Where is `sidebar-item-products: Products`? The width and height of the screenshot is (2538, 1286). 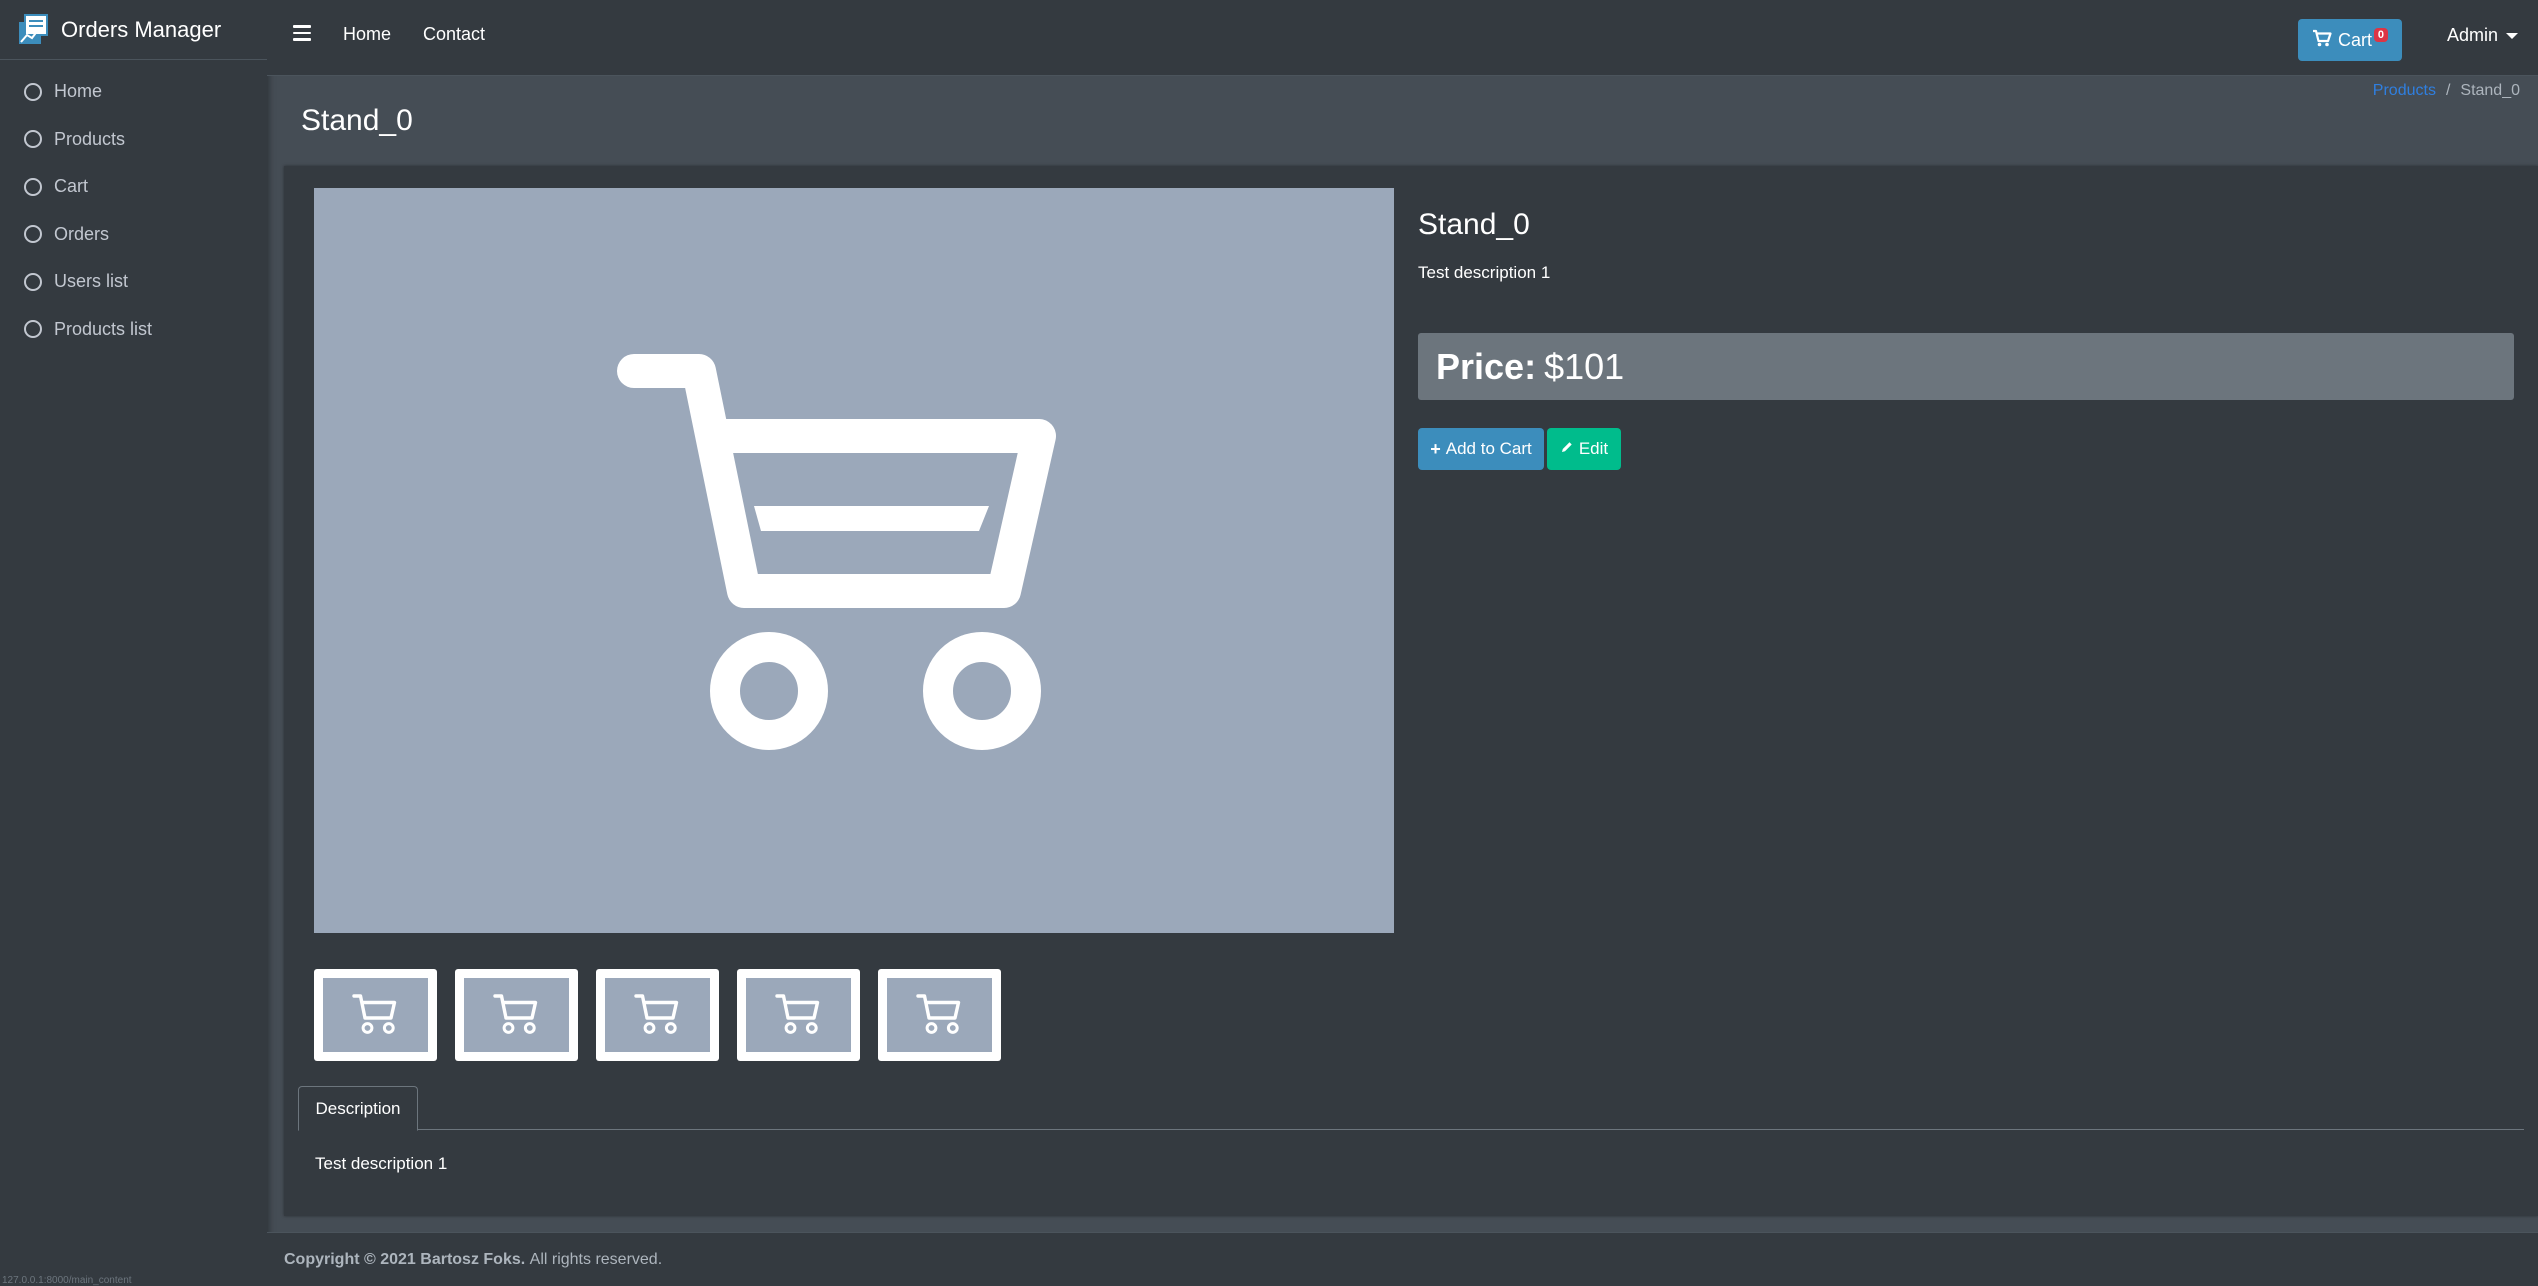 sidebar-item-products: Products is located at coordinates (133, 140).